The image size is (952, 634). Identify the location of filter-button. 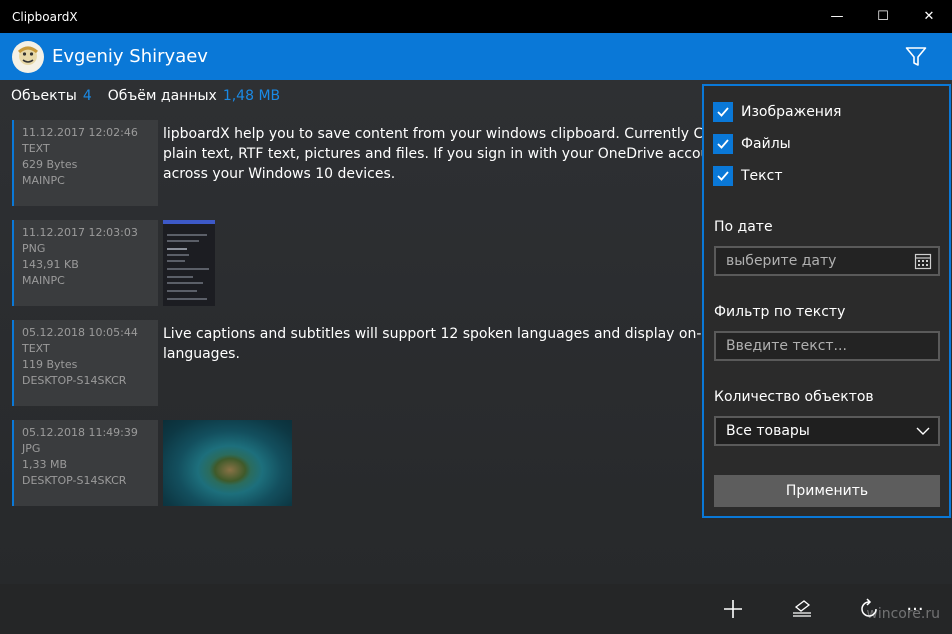
(916, 57).